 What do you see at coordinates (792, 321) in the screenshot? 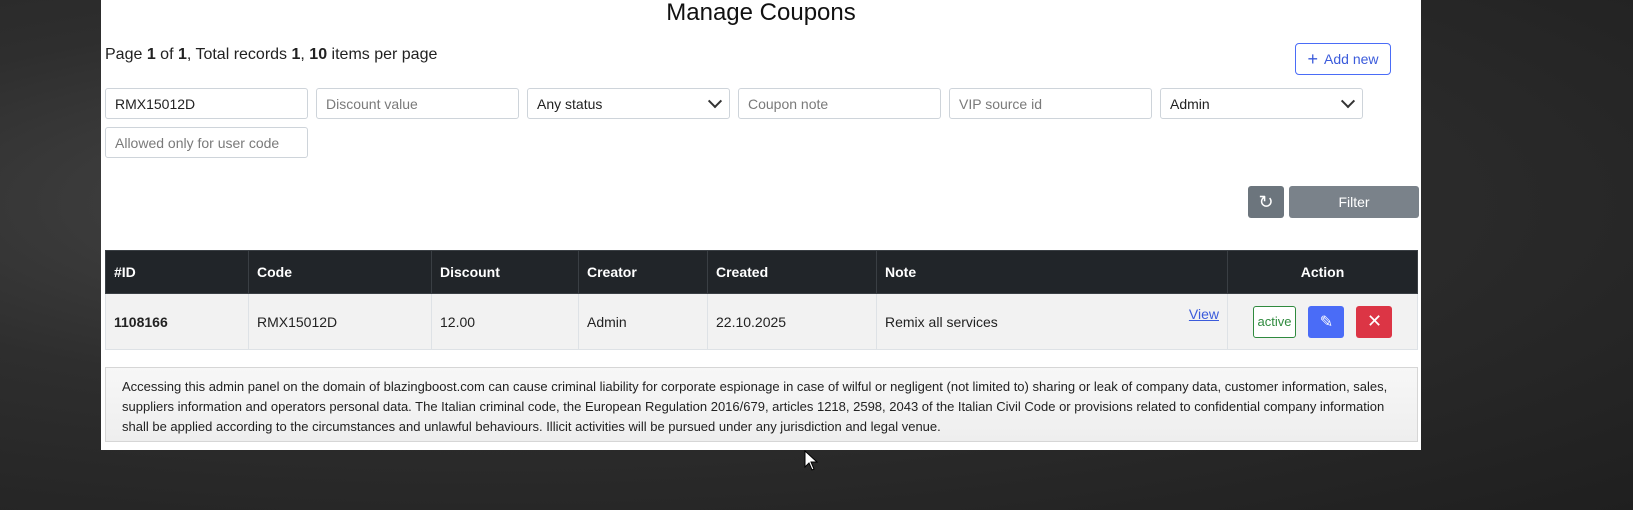
I see `cell-created: 22.10.2025` at bounding box center [792, 321].